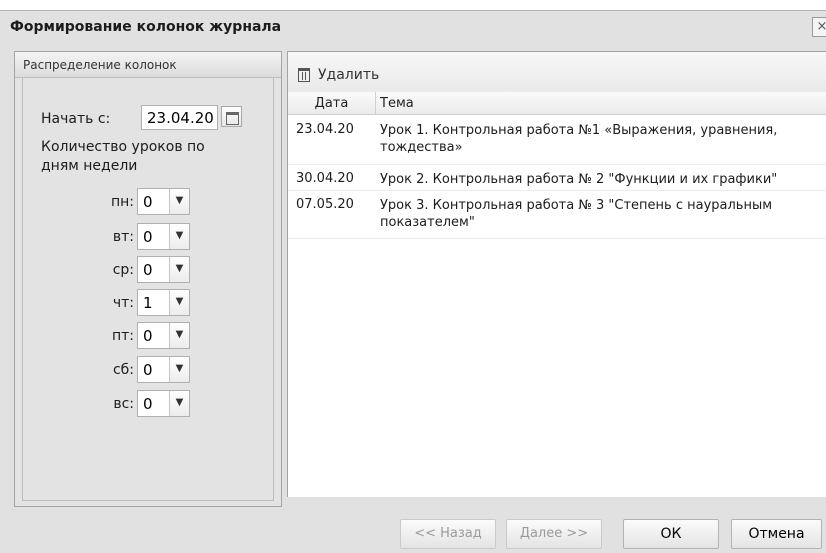 This screenshot has width=826, height=553. Describe the element at coordinates (100, 65) in the screenshot. I see `panel-header-label: Распределение колонок` at that location.